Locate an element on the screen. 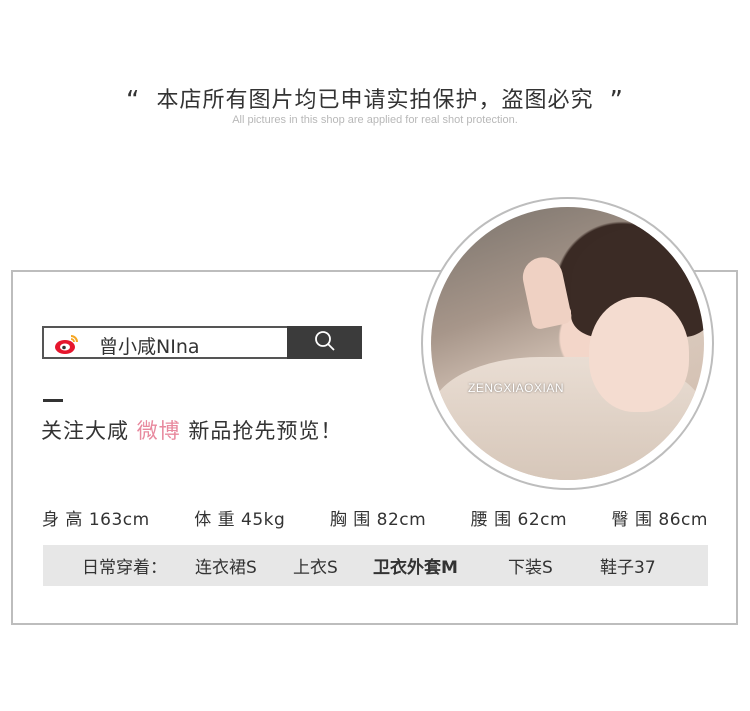 The height and width of the screenshot is (711, 750). wear-bottoms: 下装S is located at coordinates (530, 568).